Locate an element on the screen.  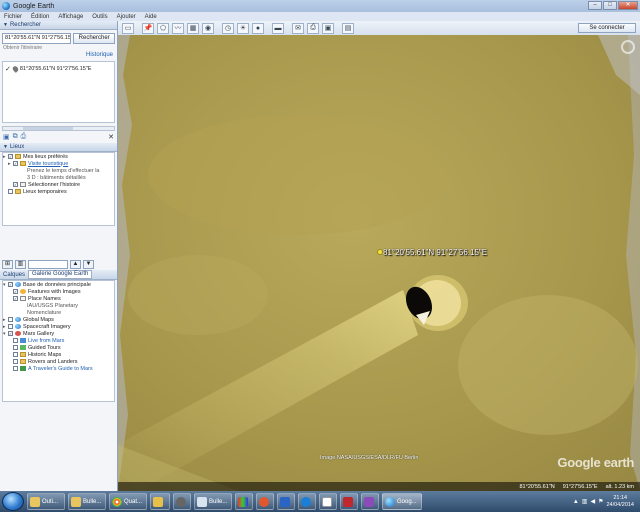
placemark-icon: 📌 is located at coordinates (148, 28).